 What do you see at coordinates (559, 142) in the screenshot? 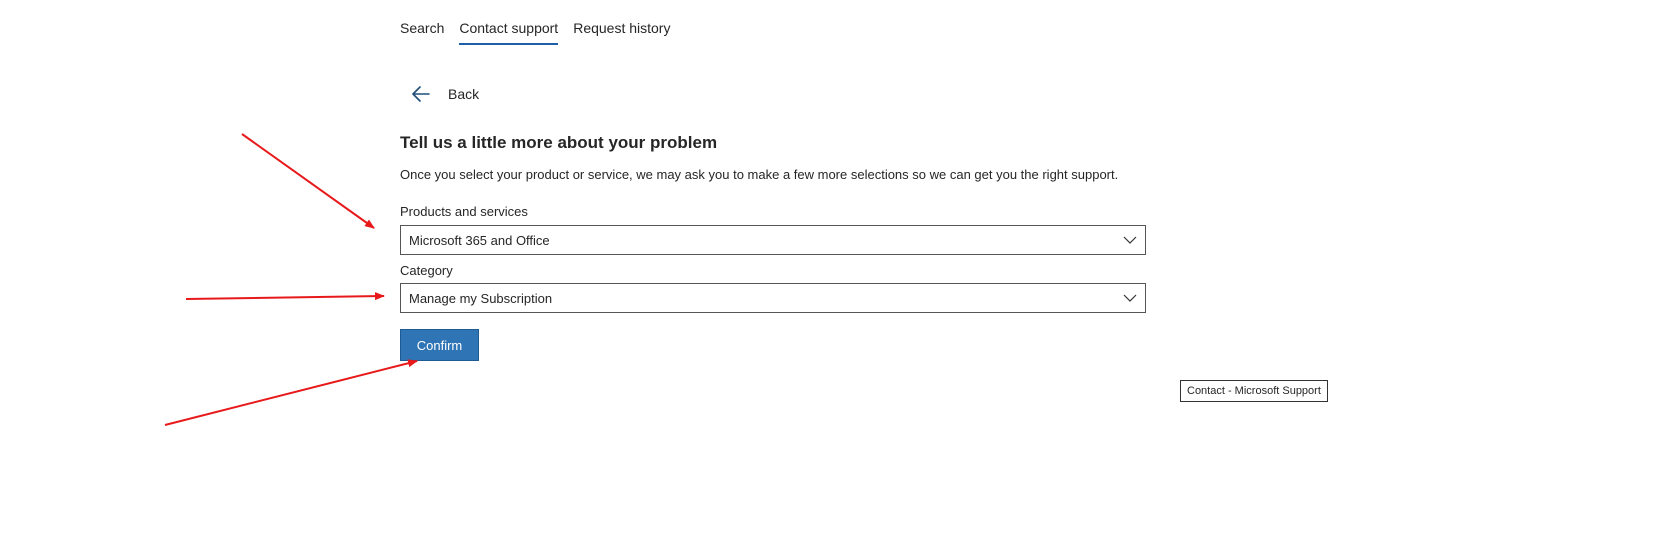
I see `page-title: Tell us a little more about your problem` at bounding box center [559, 142].